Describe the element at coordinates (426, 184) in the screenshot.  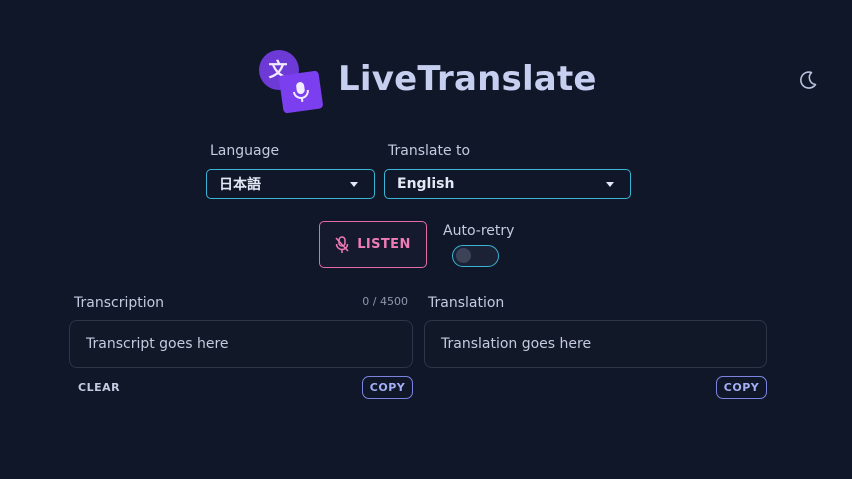
I see `translate-to-value: English` at that location.